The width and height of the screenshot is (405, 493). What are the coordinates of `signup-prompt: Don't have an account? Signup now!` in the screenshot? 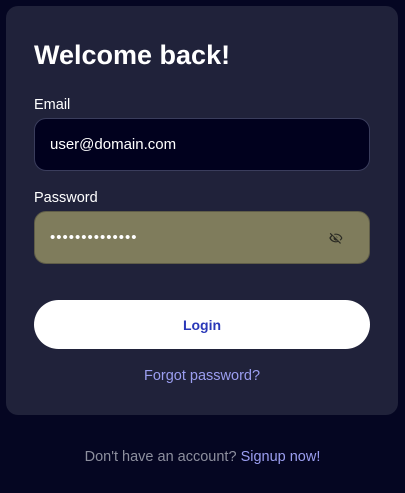 It's located at (202, 457).